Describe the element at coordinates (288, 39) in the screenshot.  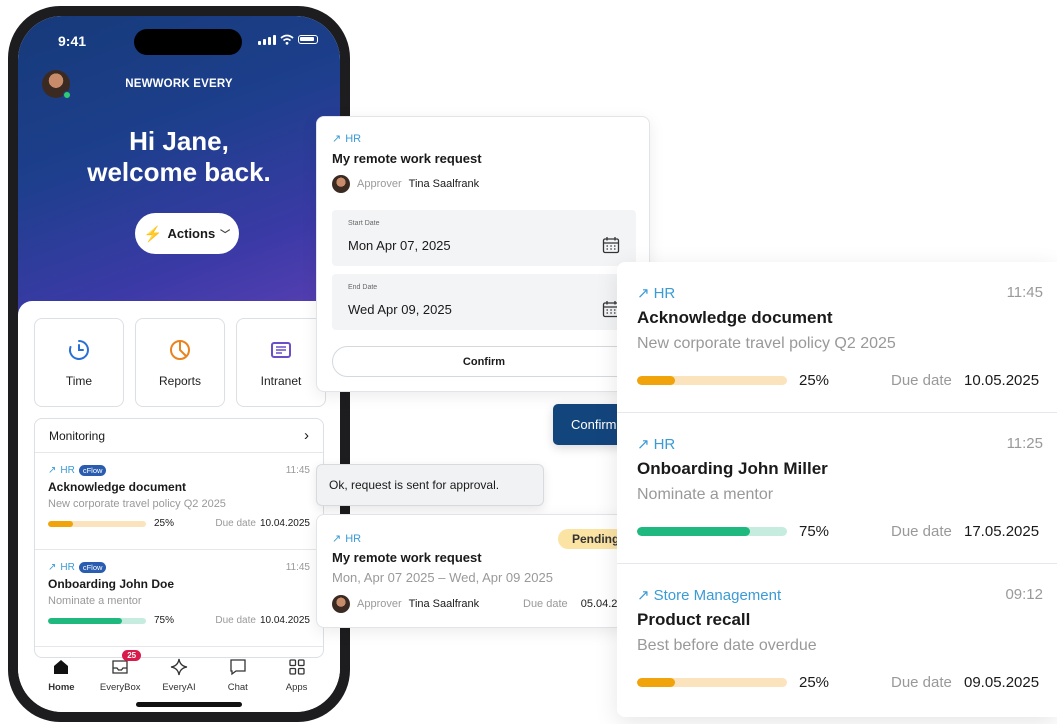
I see `status-icons` at that location.